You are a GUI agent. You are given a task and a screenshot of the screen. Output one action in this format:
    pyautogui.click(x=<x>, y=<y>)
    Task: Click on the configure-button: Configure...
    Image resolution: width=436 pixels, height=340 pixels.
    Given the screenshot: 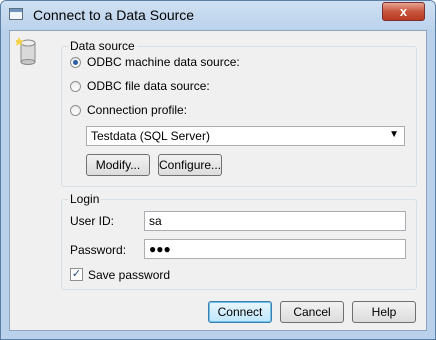 What is the action you would take?
    pyautogui.click(x=190, y=165)
    